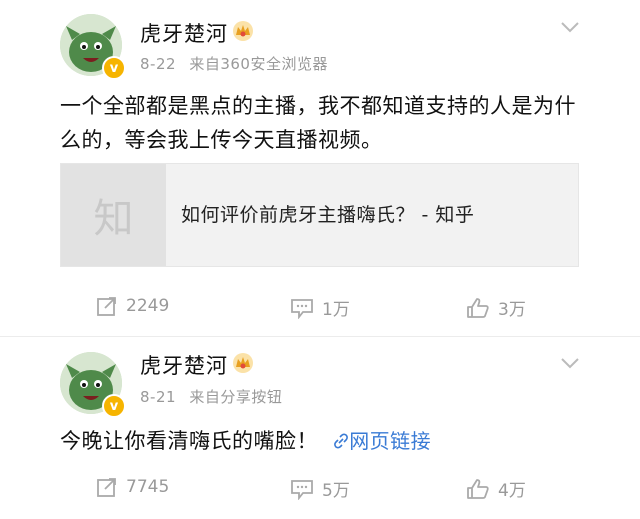 The width and height of the screenshot is (640, 519). I want to click on like-button: 3万, so click(496, 307).